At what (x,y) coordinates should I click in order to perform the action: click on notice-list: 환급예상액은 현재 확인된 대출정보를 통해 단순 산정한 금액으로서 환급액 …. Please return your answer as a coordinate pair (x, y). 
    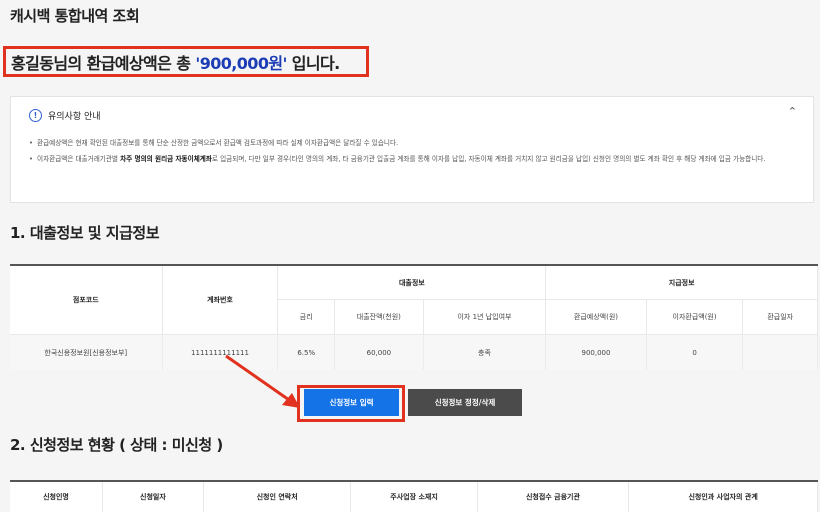
    Looking at the image, I should click on (414, 153).